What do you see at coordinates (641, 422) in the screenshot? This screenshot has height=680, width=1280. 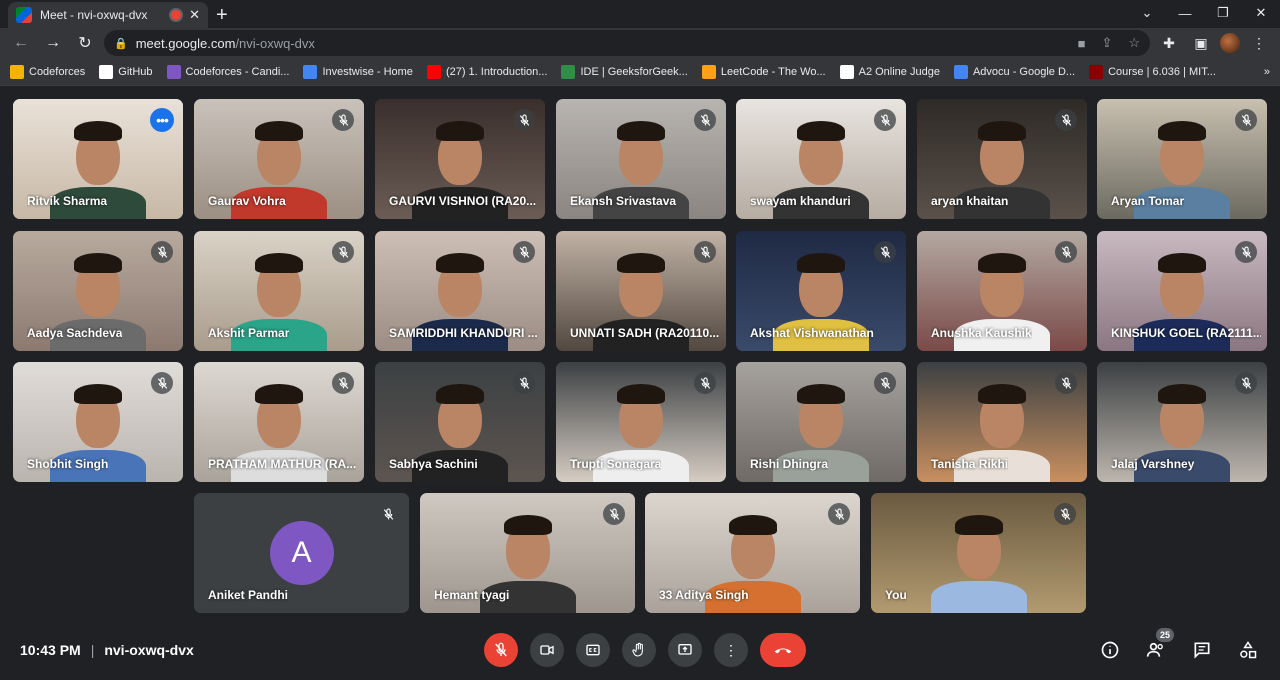 I see `participant-tile: Trupti Sonagara` at bounding box center [641, 422].